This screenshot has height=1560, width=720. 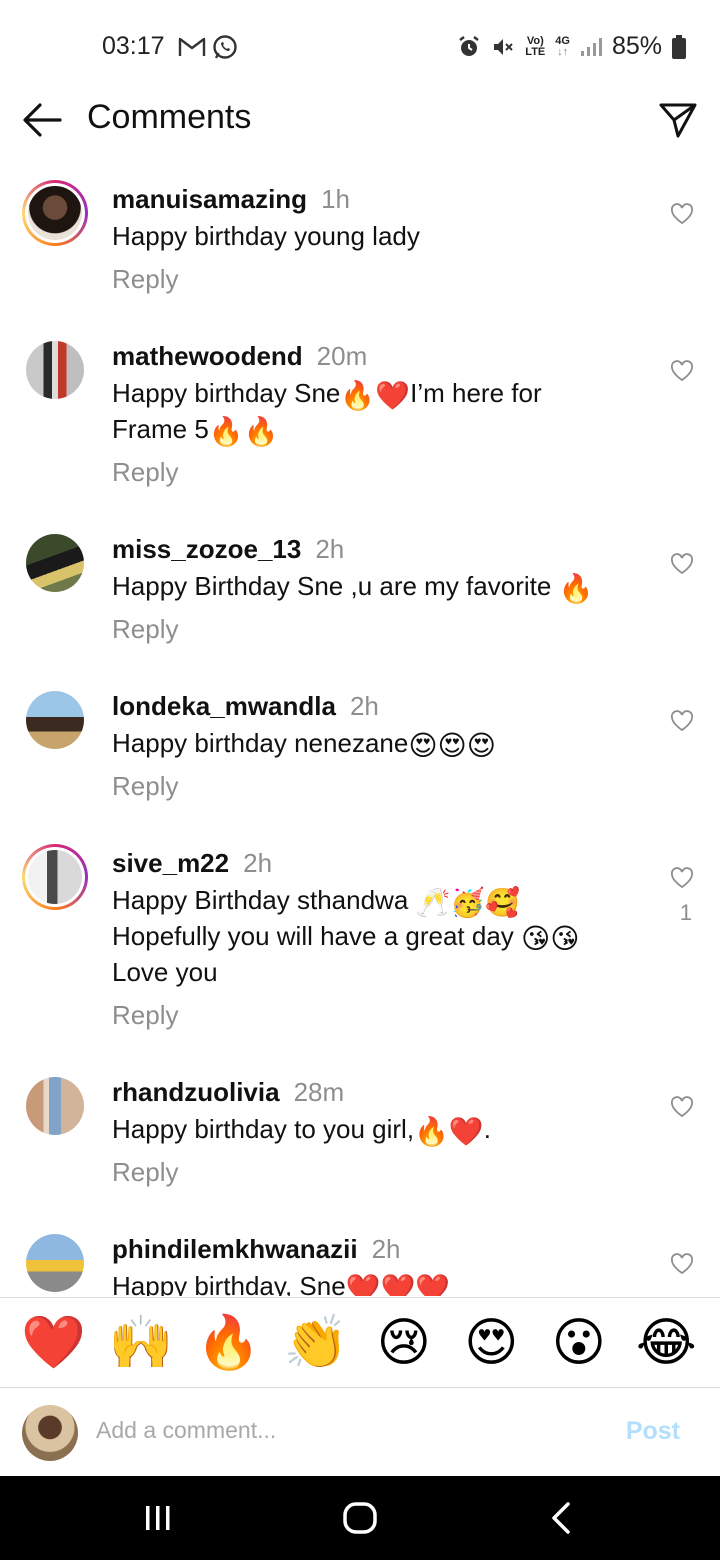 What do you see at coordinates (319, 1092) in the screenshot?
I see `comment-time: 28m` at bounding box center [319, 1092].